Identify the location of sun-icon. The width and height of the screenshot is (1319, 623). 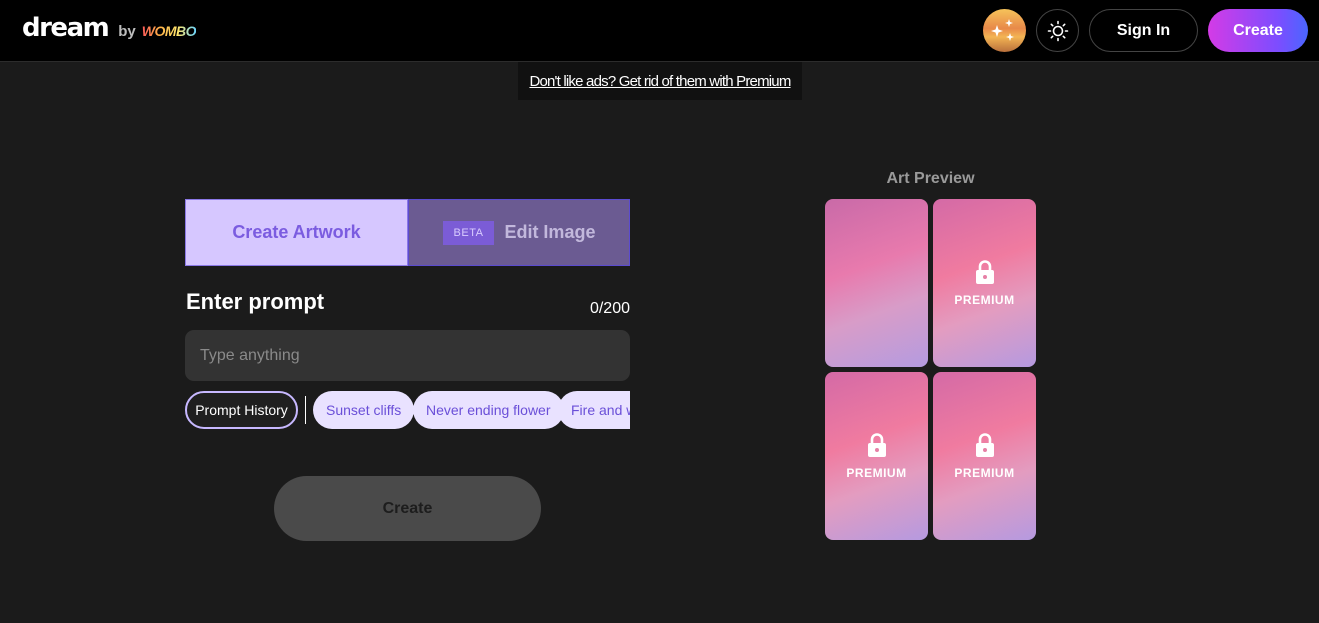
(1057, 30).